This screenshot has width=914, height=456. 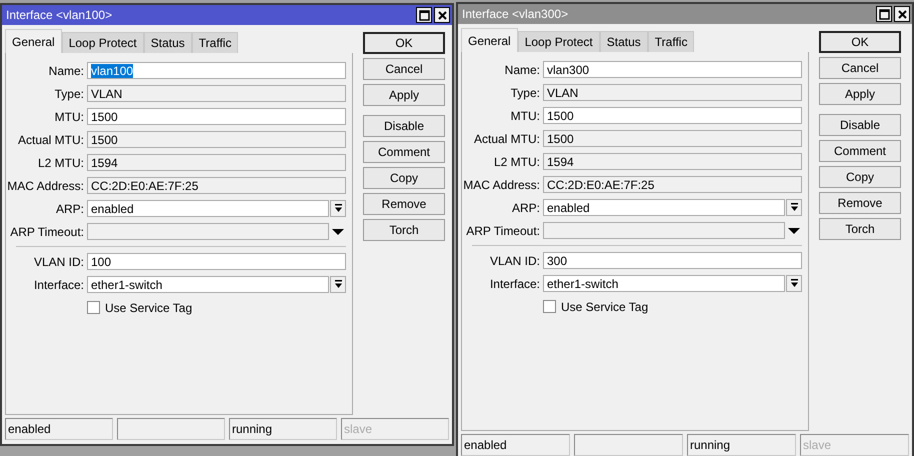 I want to click on input-field: 300, so click(x=672, y=260).